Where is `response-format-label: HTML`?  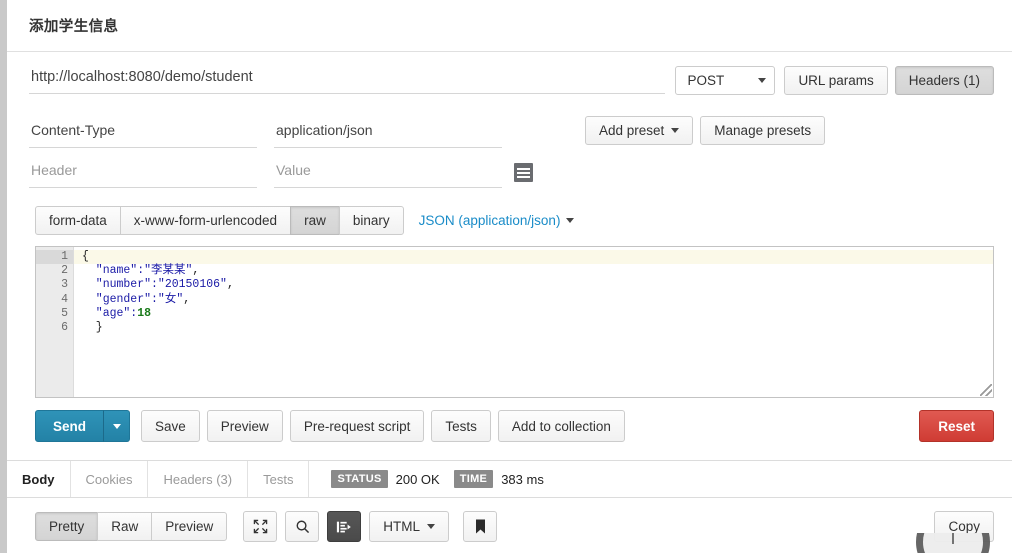 response-format-label: HTML is located at coordinates (402, 526).